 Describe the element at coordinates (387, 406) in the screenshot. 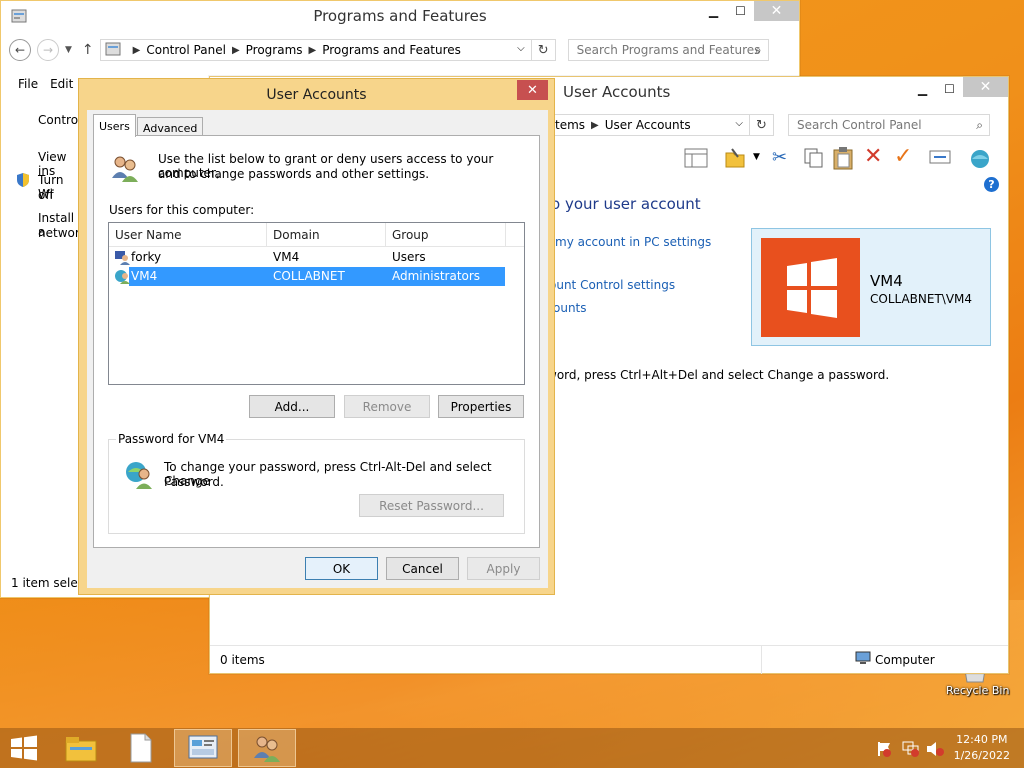

I see `remove-user-button: Remove` at that location.